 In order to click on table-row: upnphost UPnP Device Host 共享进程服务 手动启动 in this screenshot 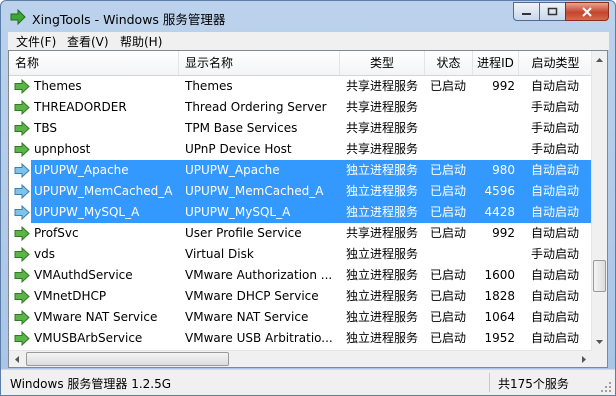, I will do `click(300, 149)`.